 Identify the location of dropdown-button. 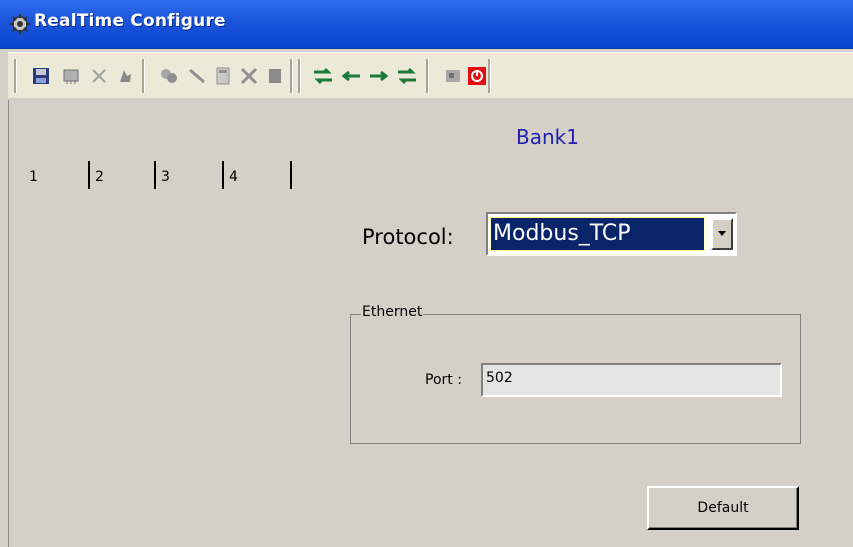
(722, 234).